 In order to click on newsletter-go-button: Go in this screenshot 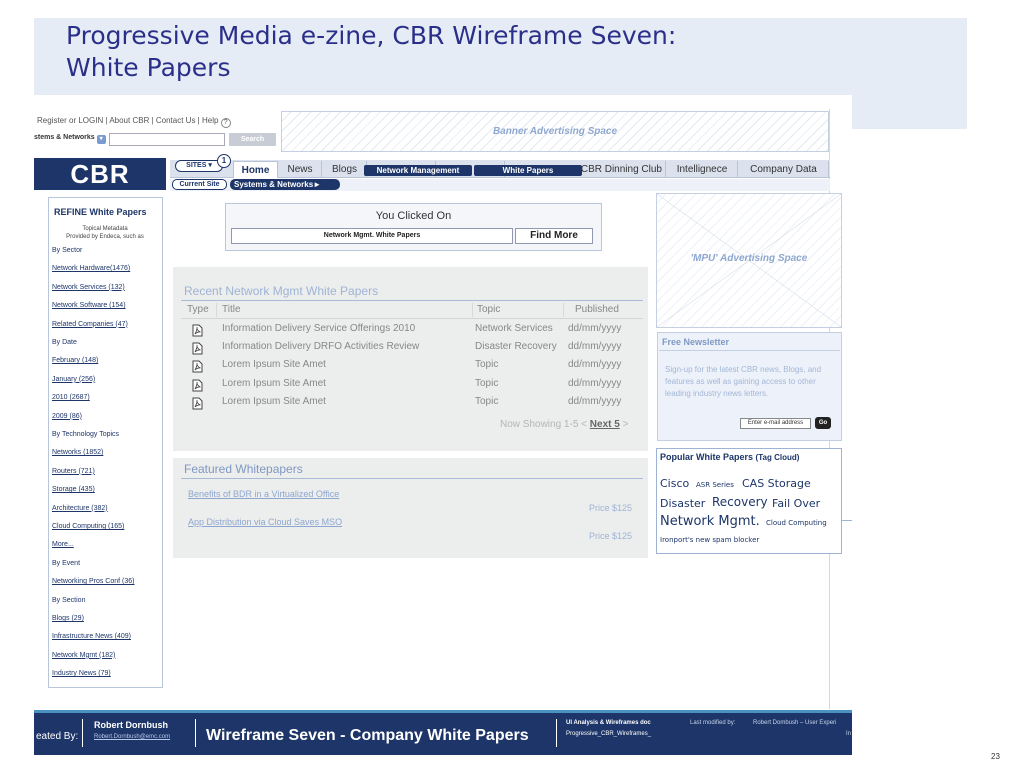, I will do `click(823, 423)`.